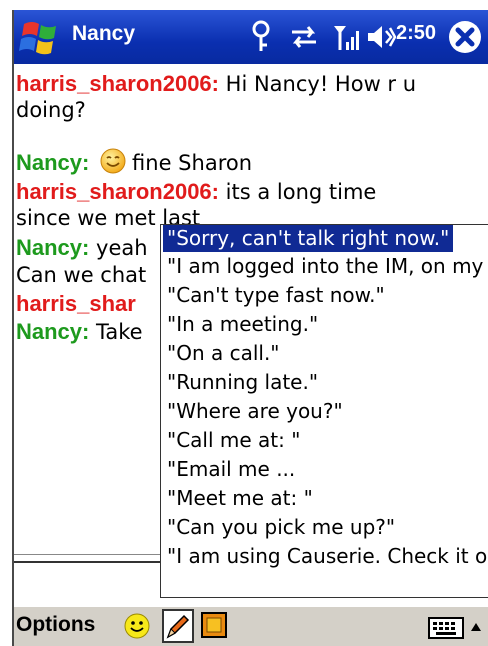 The width and height of the screenshot is (488, 646). I want to click on color-picker-icon, so click(215, 626).